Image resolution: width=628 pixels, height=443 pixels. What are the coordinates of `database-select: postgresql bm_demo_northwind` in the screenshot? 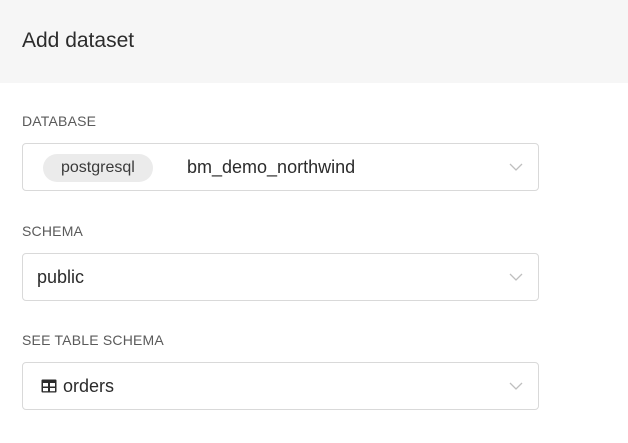 It's located at (280, 167).